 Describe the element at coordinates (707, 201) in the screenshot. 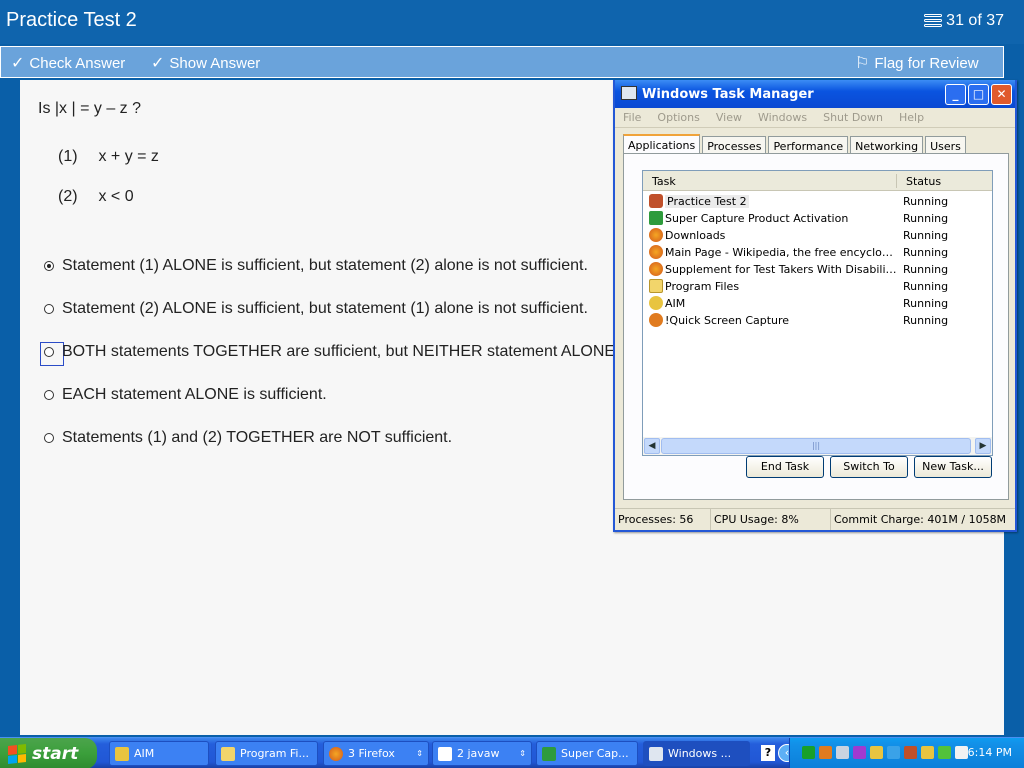

I see `task-name: Practice Test 2` at that location.